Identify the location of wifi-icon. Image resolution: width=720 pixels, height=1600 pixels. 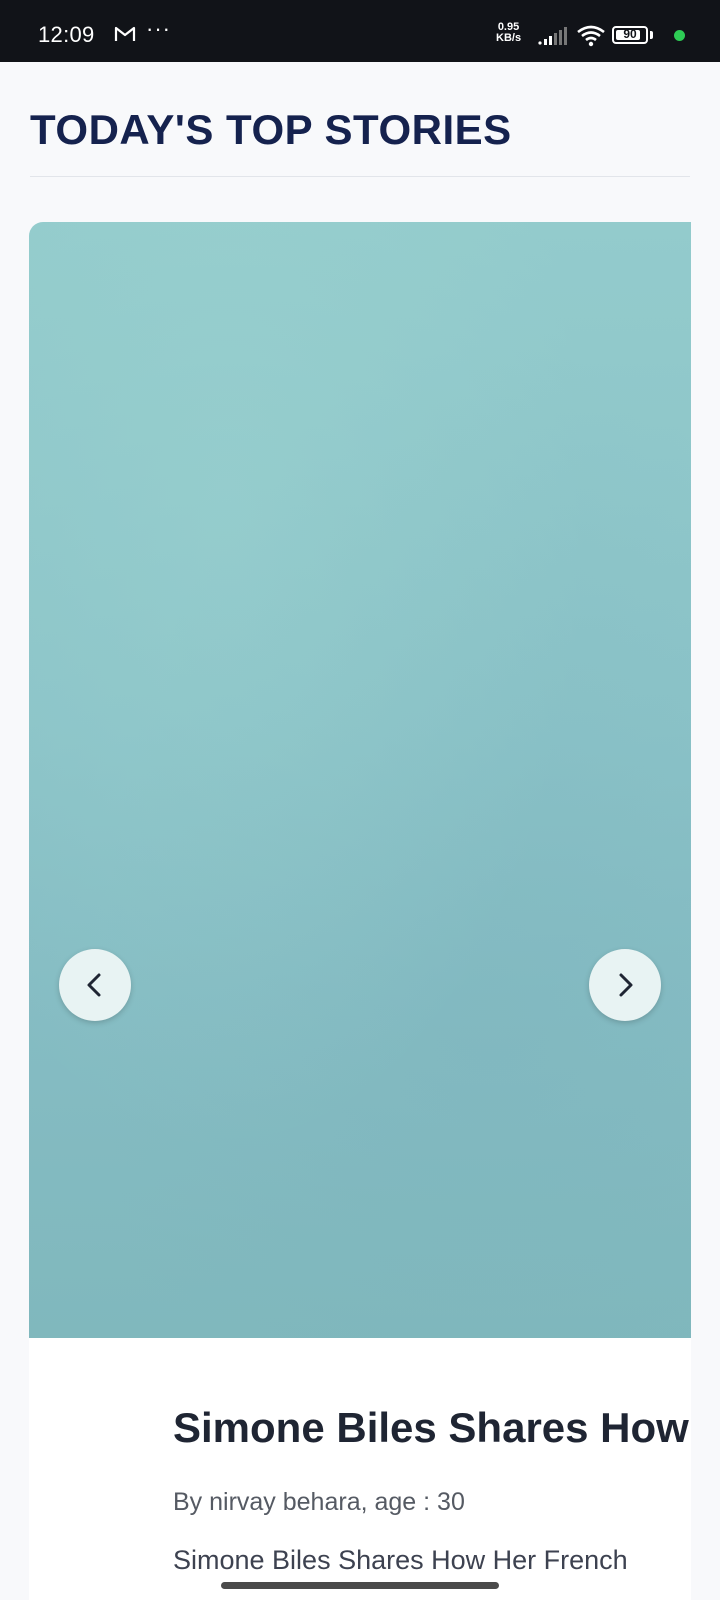
(591, 36).